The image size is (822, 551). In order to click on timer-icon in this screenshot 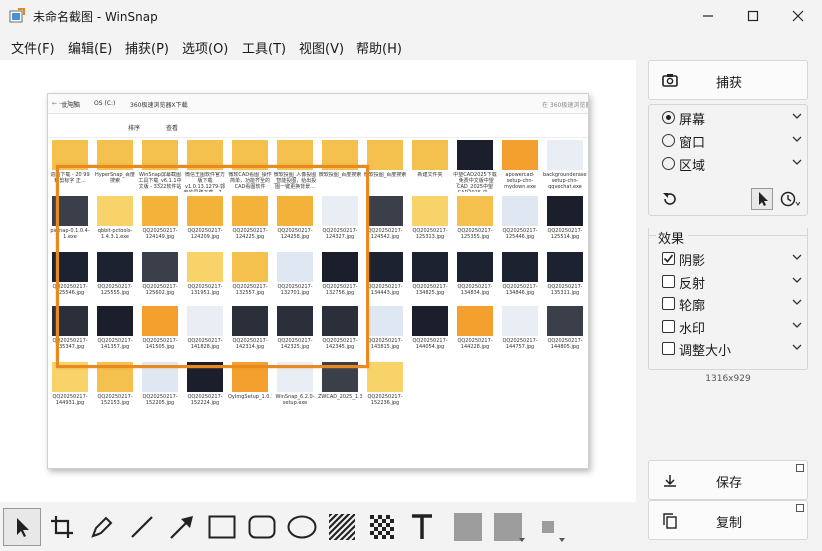, I will do `click(790, 199)`.